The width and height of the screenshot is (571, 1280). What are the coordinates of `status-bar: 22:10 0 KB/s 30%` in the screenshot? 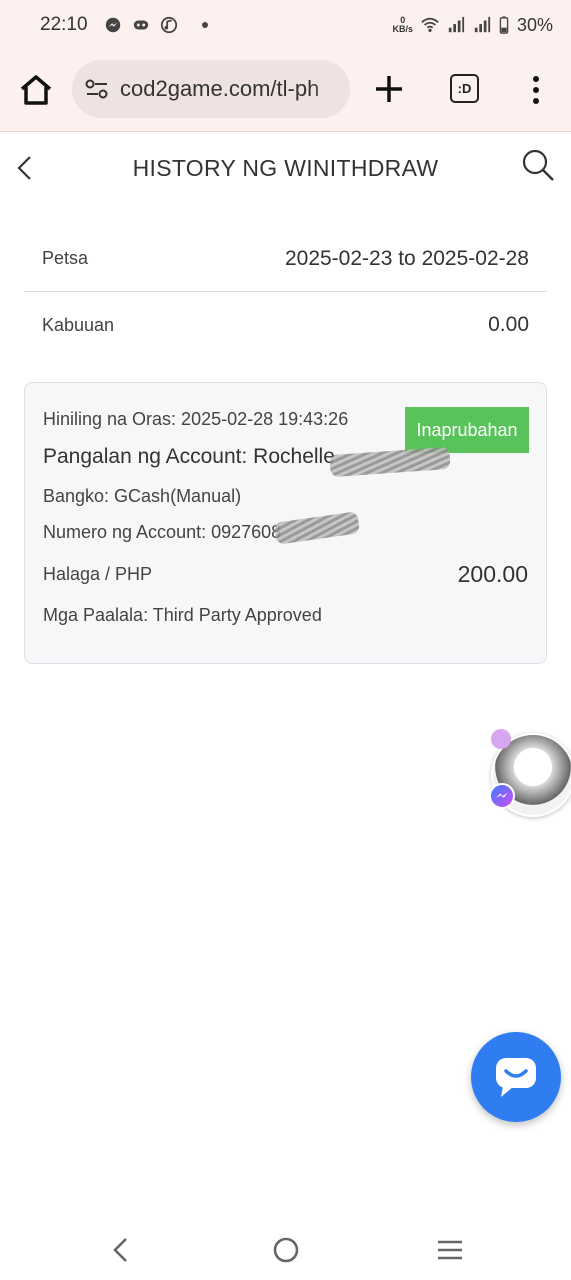 It's located at (285, 25).